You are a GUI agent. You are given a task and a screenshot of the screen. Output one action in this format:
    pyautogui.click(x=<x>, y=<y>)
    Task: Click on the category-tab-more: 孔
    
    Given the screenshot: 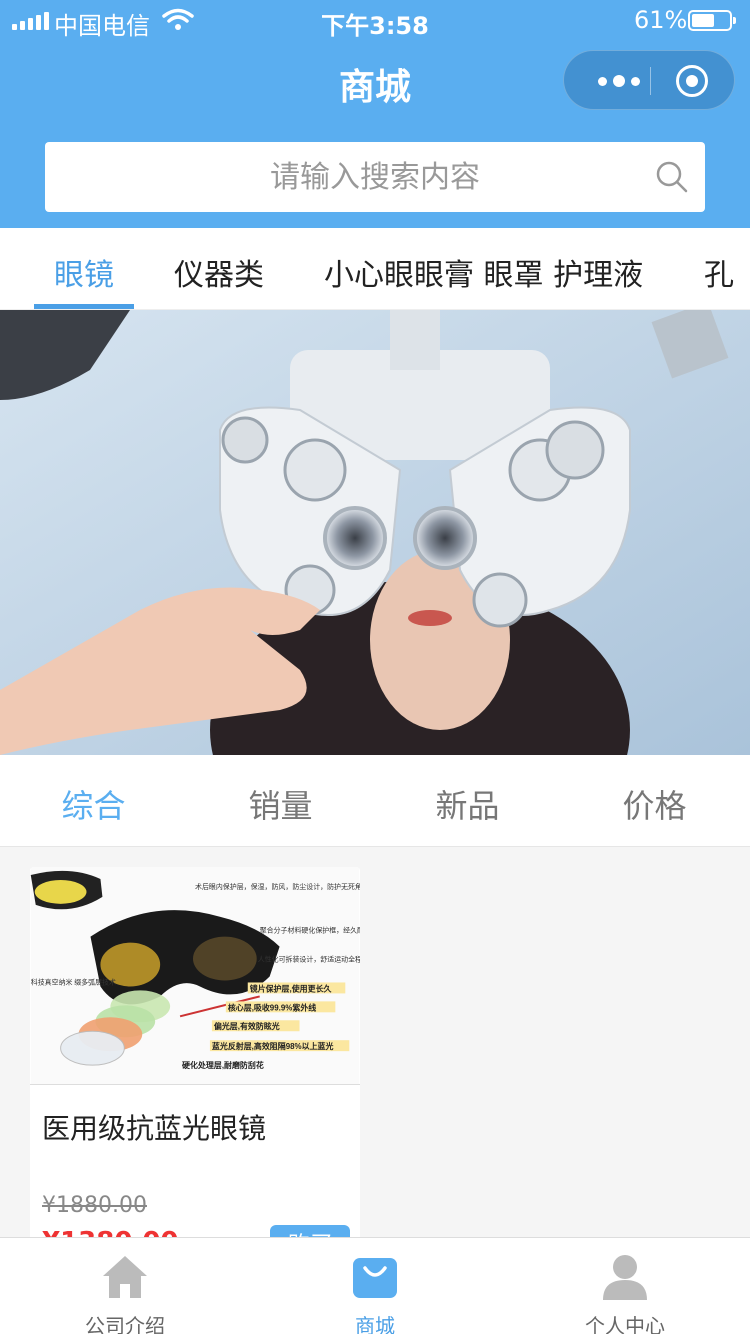 What is the action you would take?
    pyautogui.click(x=719, y=272)
    